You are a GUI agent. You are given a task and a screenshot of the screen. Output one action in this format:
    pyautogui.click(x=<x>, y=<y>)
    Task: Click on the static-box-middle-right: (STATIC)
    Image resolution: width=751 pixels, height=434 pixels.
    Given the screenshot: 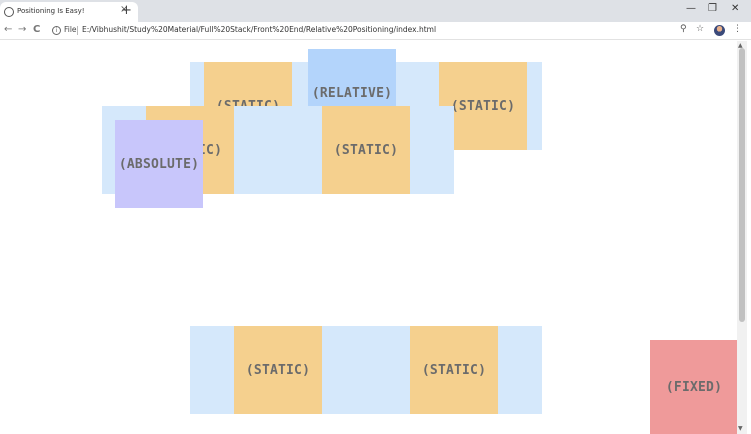 What is the action you would take?
    pyautogui.click(x=366, y=150)
    